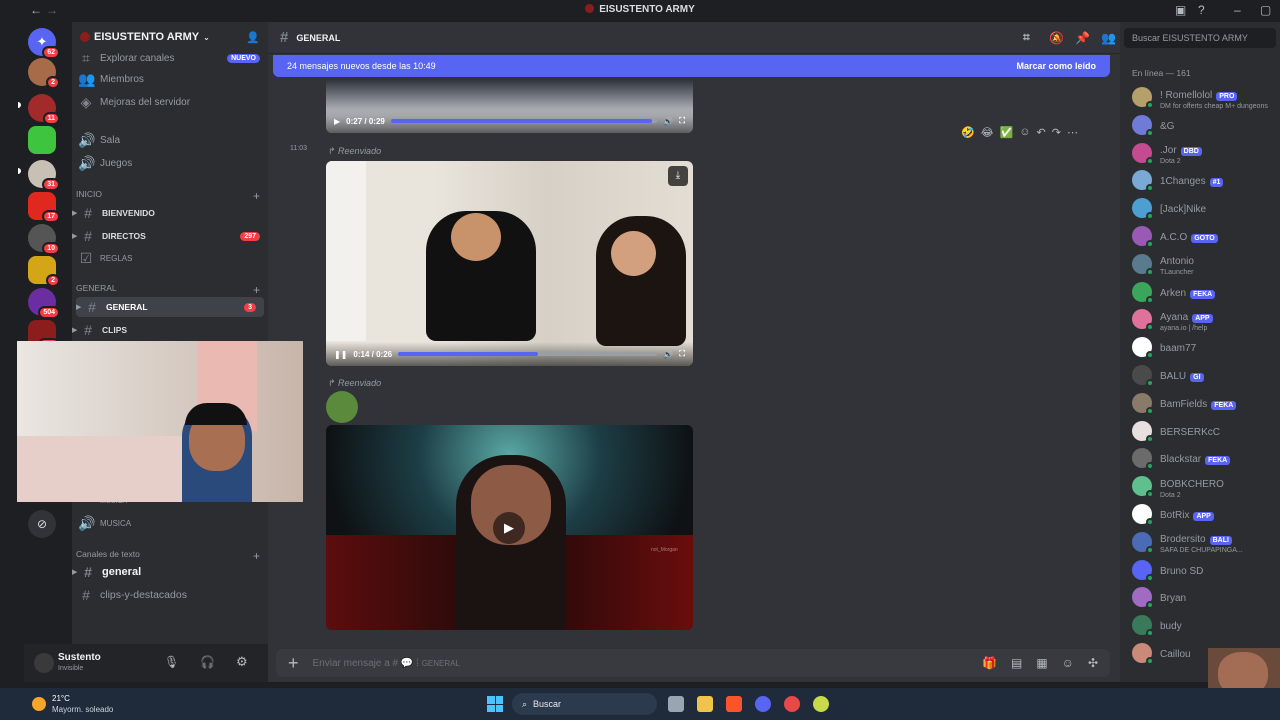 The height and width of the screenshot is (720, 1280). What do you see at coordinates (1007, 135) in the screenshot?
I see `reaction-icon: ✅` at bounding box center [1007, 135].